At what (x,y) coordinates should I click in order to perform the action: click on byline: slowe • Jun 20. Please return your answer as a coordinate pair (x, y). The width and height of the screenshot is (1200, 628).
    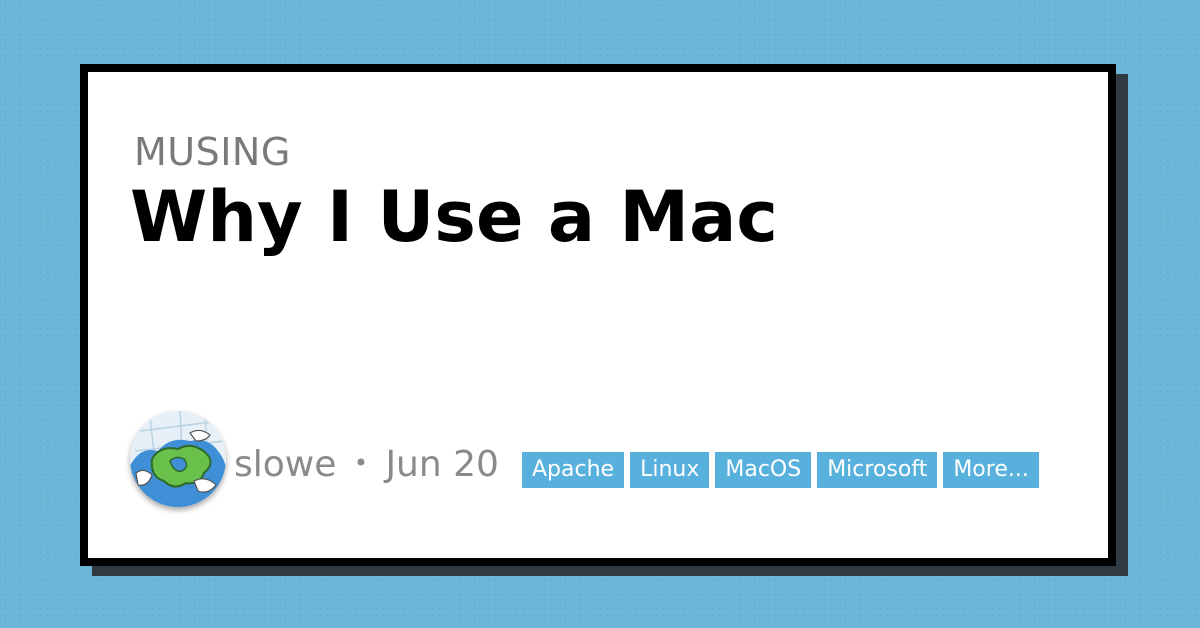
    Looking at the image, I should click on (366, 465).